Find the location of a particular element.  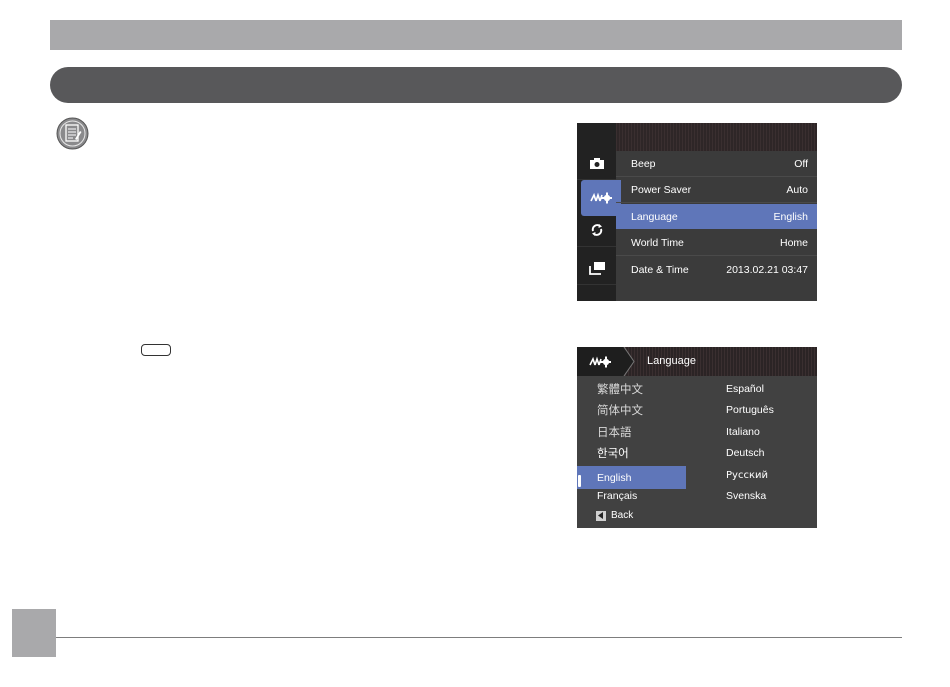

row-value: English is located at coordinates (790, 216).